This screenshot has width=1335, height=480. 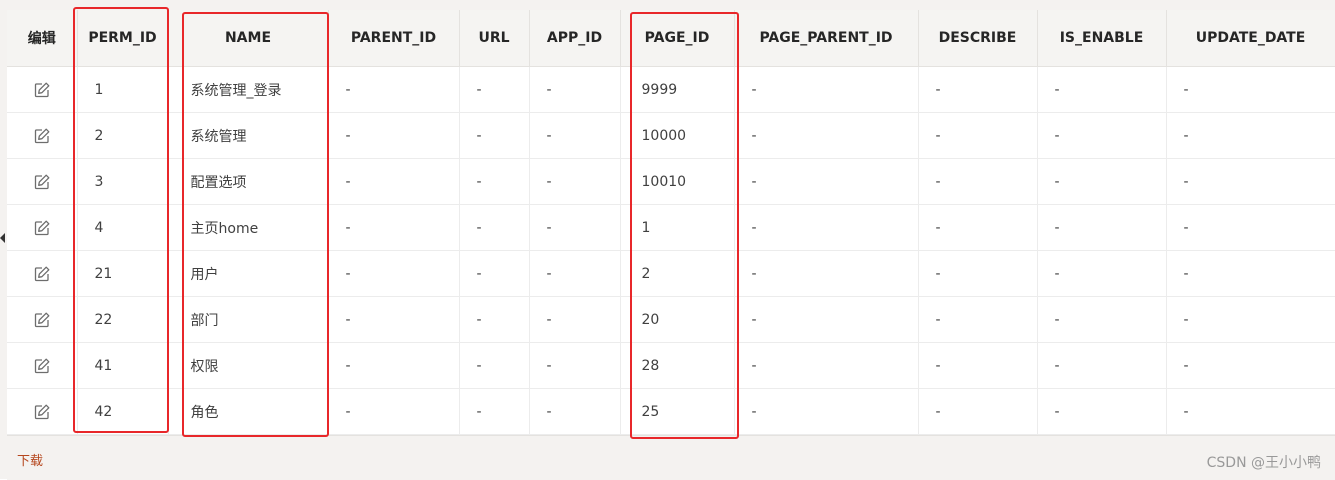 I want to click on column-header-is-enable: IS_ENABLE, so click(x=1102, y=38).